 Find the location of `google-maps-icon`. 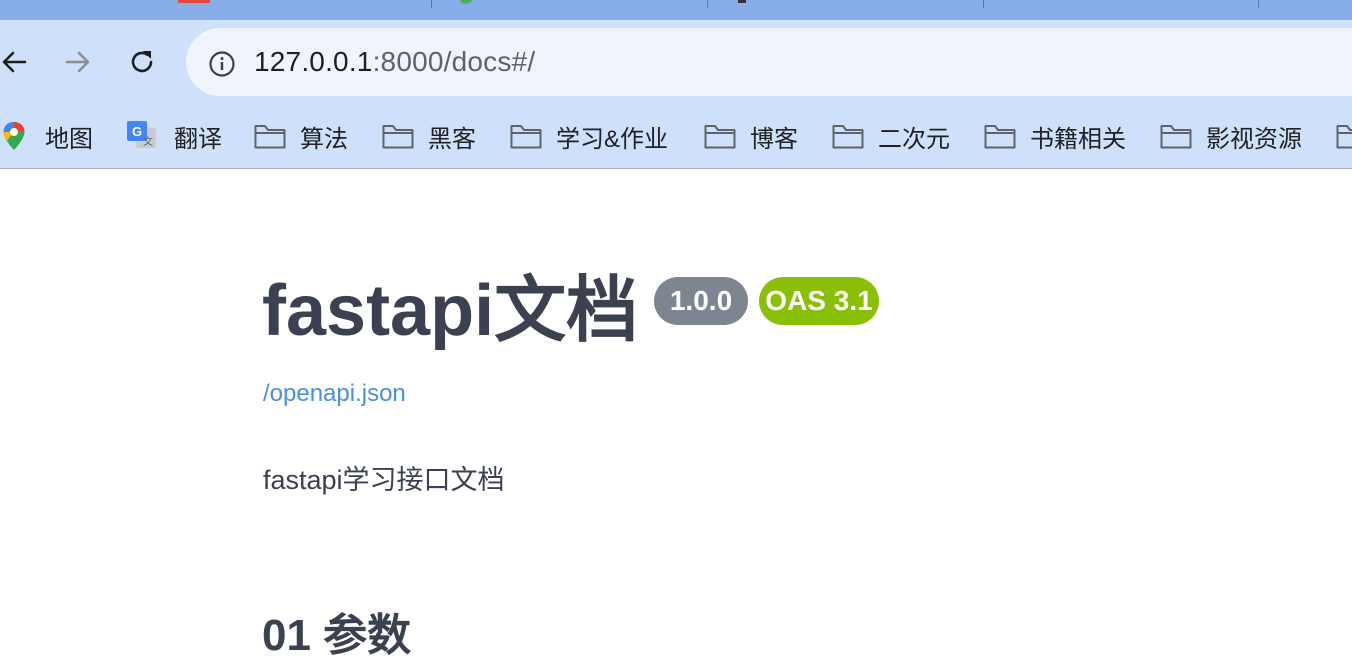

google-maps-icon is located at coordinates (14, 136).